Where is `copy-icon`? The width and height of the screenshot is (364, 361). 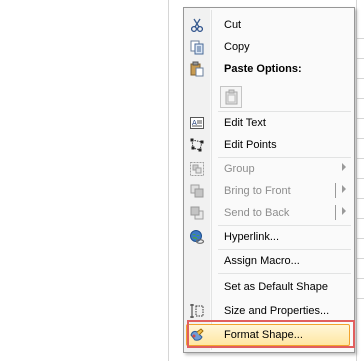 copy-icon is located at coordinates (197, 47).